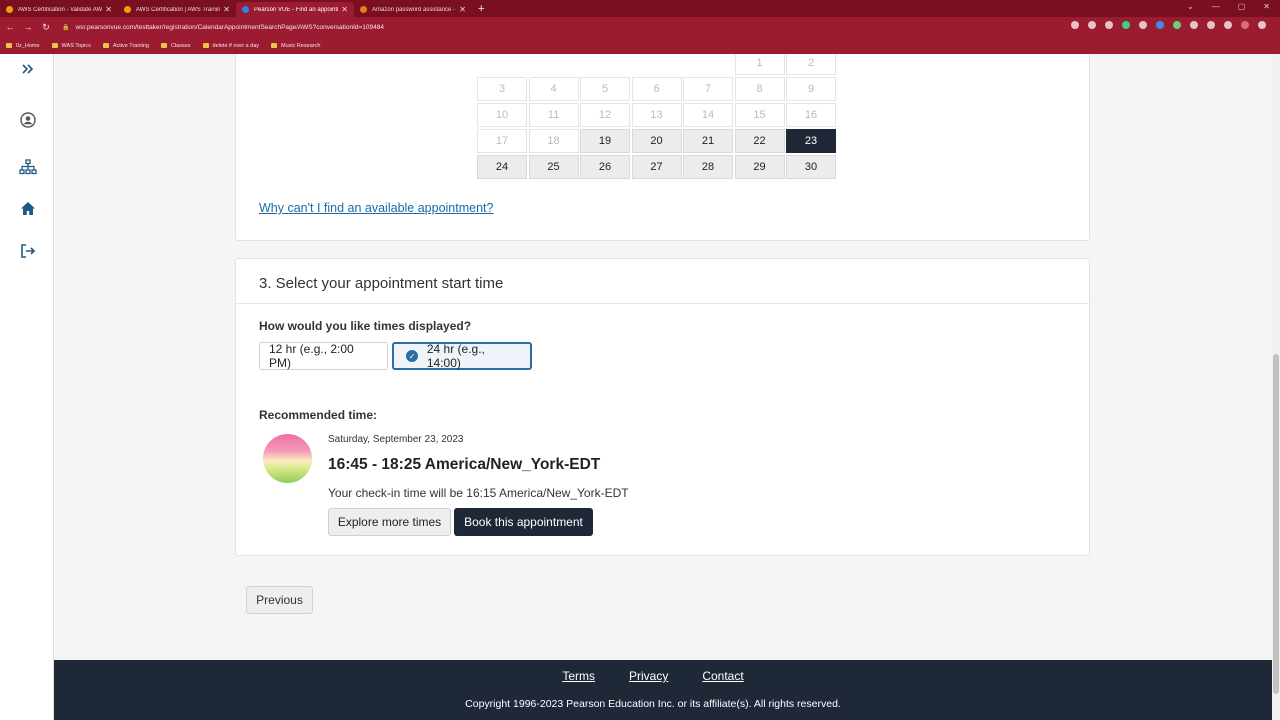  What do you see at coordinates (10, 27) in the screenshot?
I see `back-icon: ←` at bounding box center [10, 27].